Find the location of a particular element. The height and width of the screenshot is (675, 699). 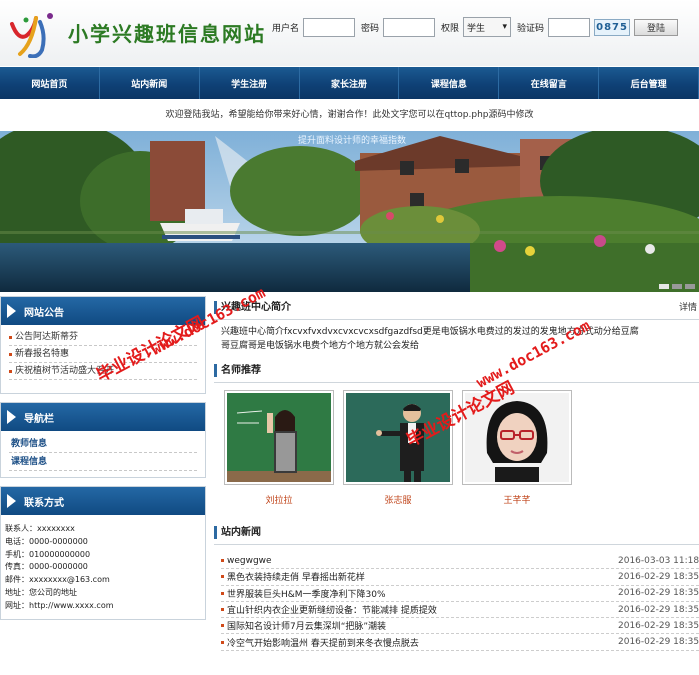

news-link: 国际知名设计师7月云集深圳“把脉”潮装 is located at coordinates (306, 625).